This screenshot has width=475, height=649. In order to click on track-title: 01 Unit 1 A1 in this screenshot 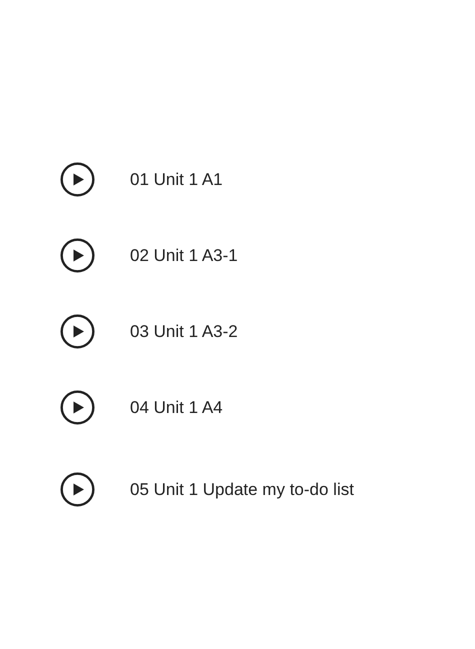, I will do `click(176, 180)`.